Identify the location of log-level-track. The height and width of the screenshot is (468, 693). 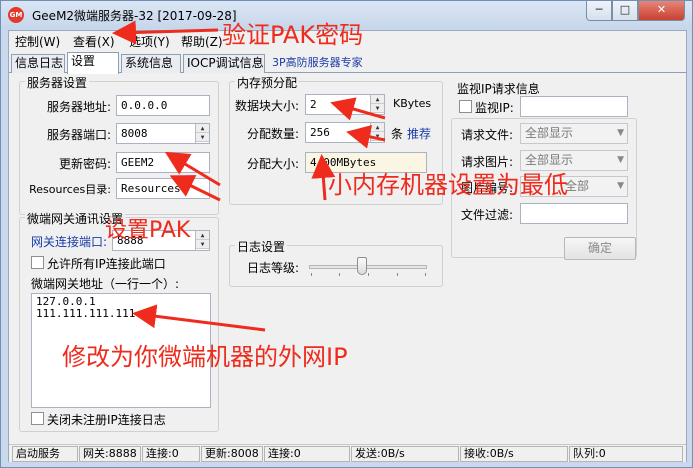
(368, 267).